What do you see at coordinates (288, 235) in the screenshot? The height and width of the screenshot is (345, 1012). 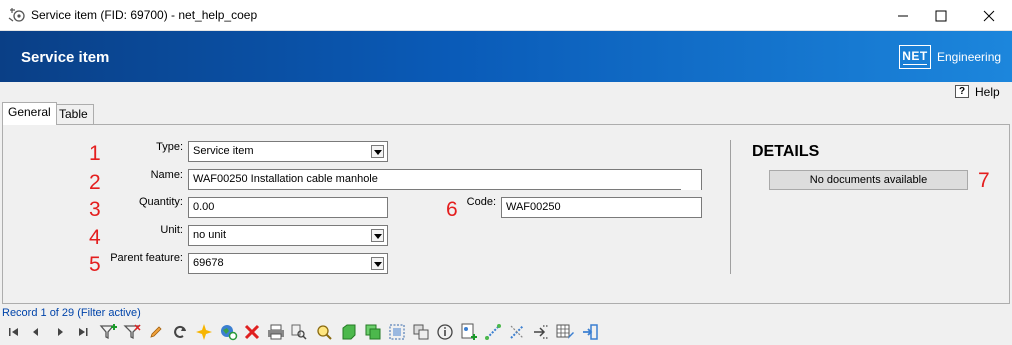 I see `unit-select: no unit` at bounding box center [288, 235].